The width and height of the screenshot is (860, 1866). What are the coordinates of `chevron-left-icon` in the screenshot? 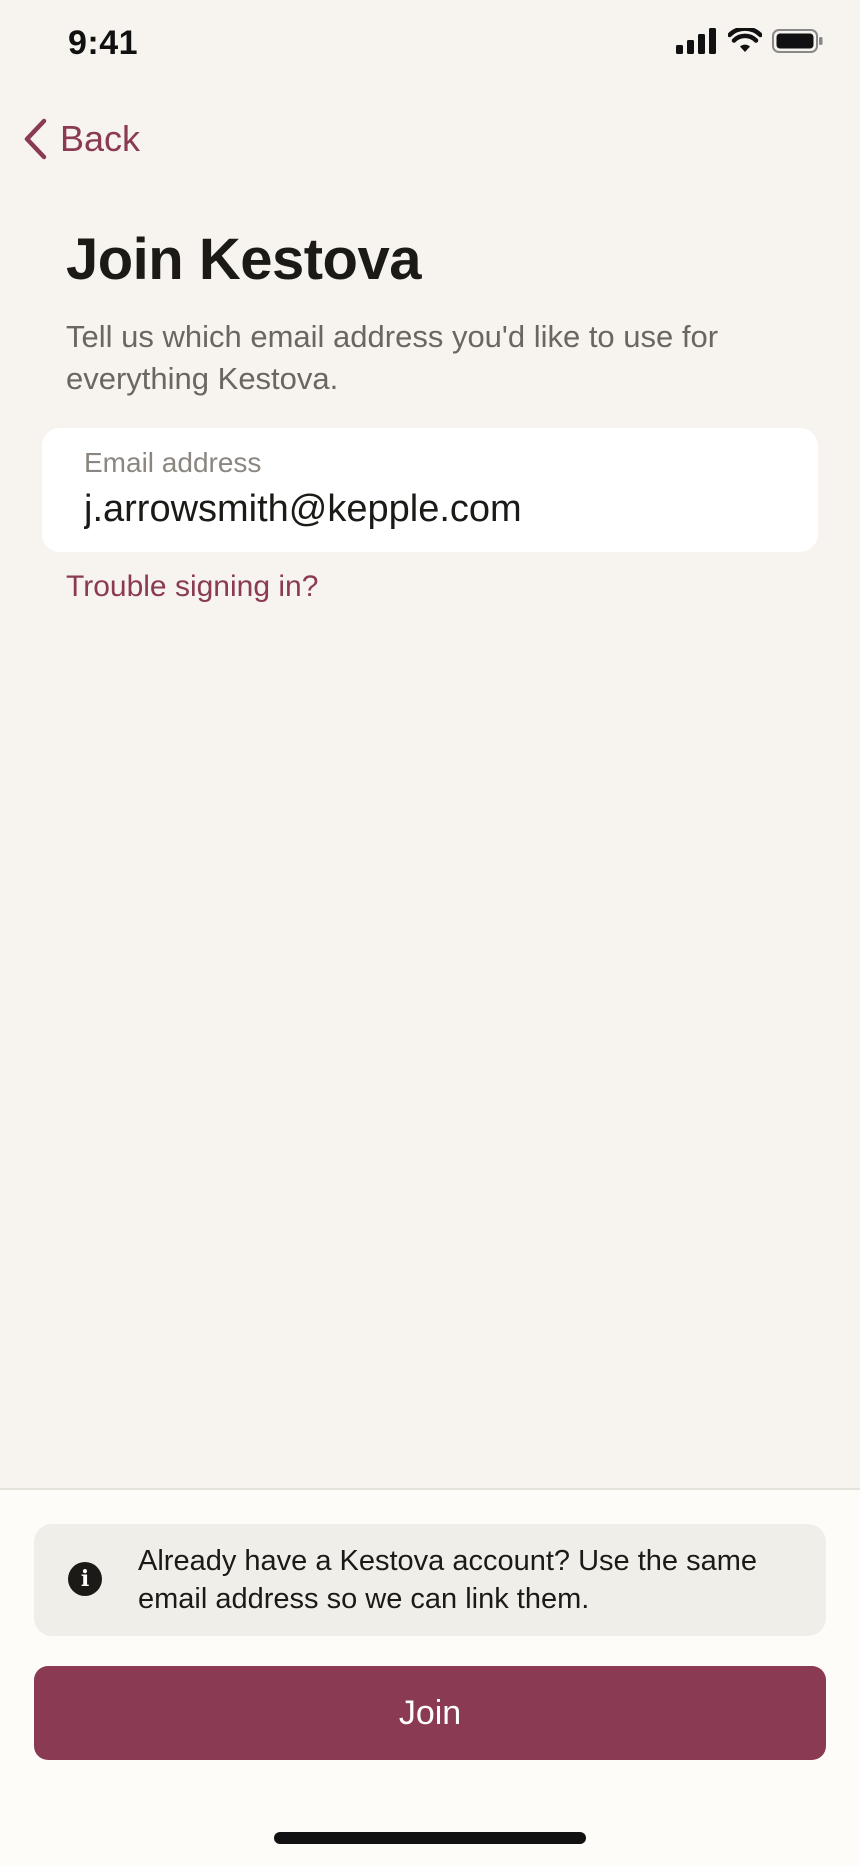 It's located at (35, 139).